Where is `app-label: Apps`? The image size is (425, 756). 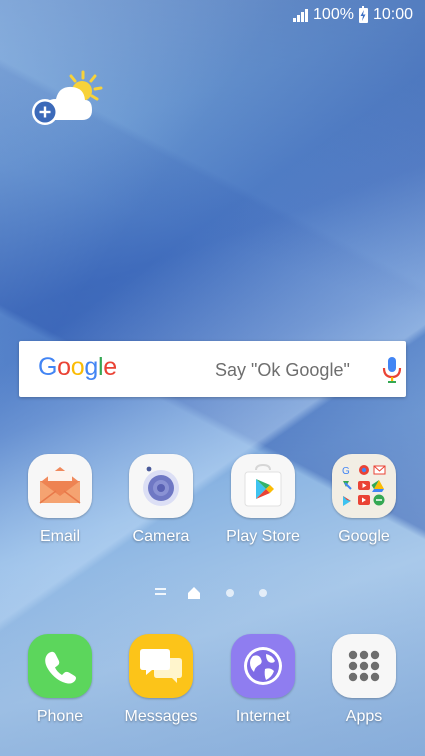 app-label: Apps is located at coordinates (364, 716).